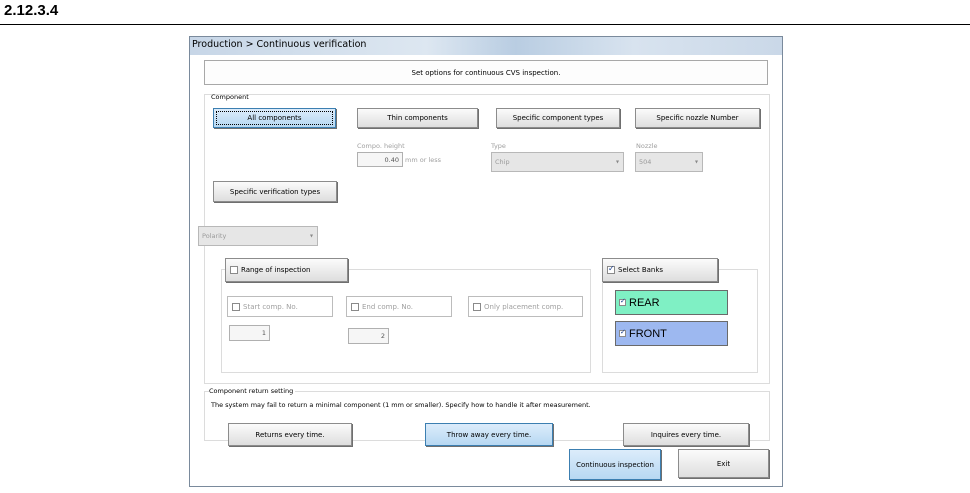 The image size is (970, 493). Describe the element at coordinates (502, 162) in the screenshot. I see `type-select-value: Chip` at that location.